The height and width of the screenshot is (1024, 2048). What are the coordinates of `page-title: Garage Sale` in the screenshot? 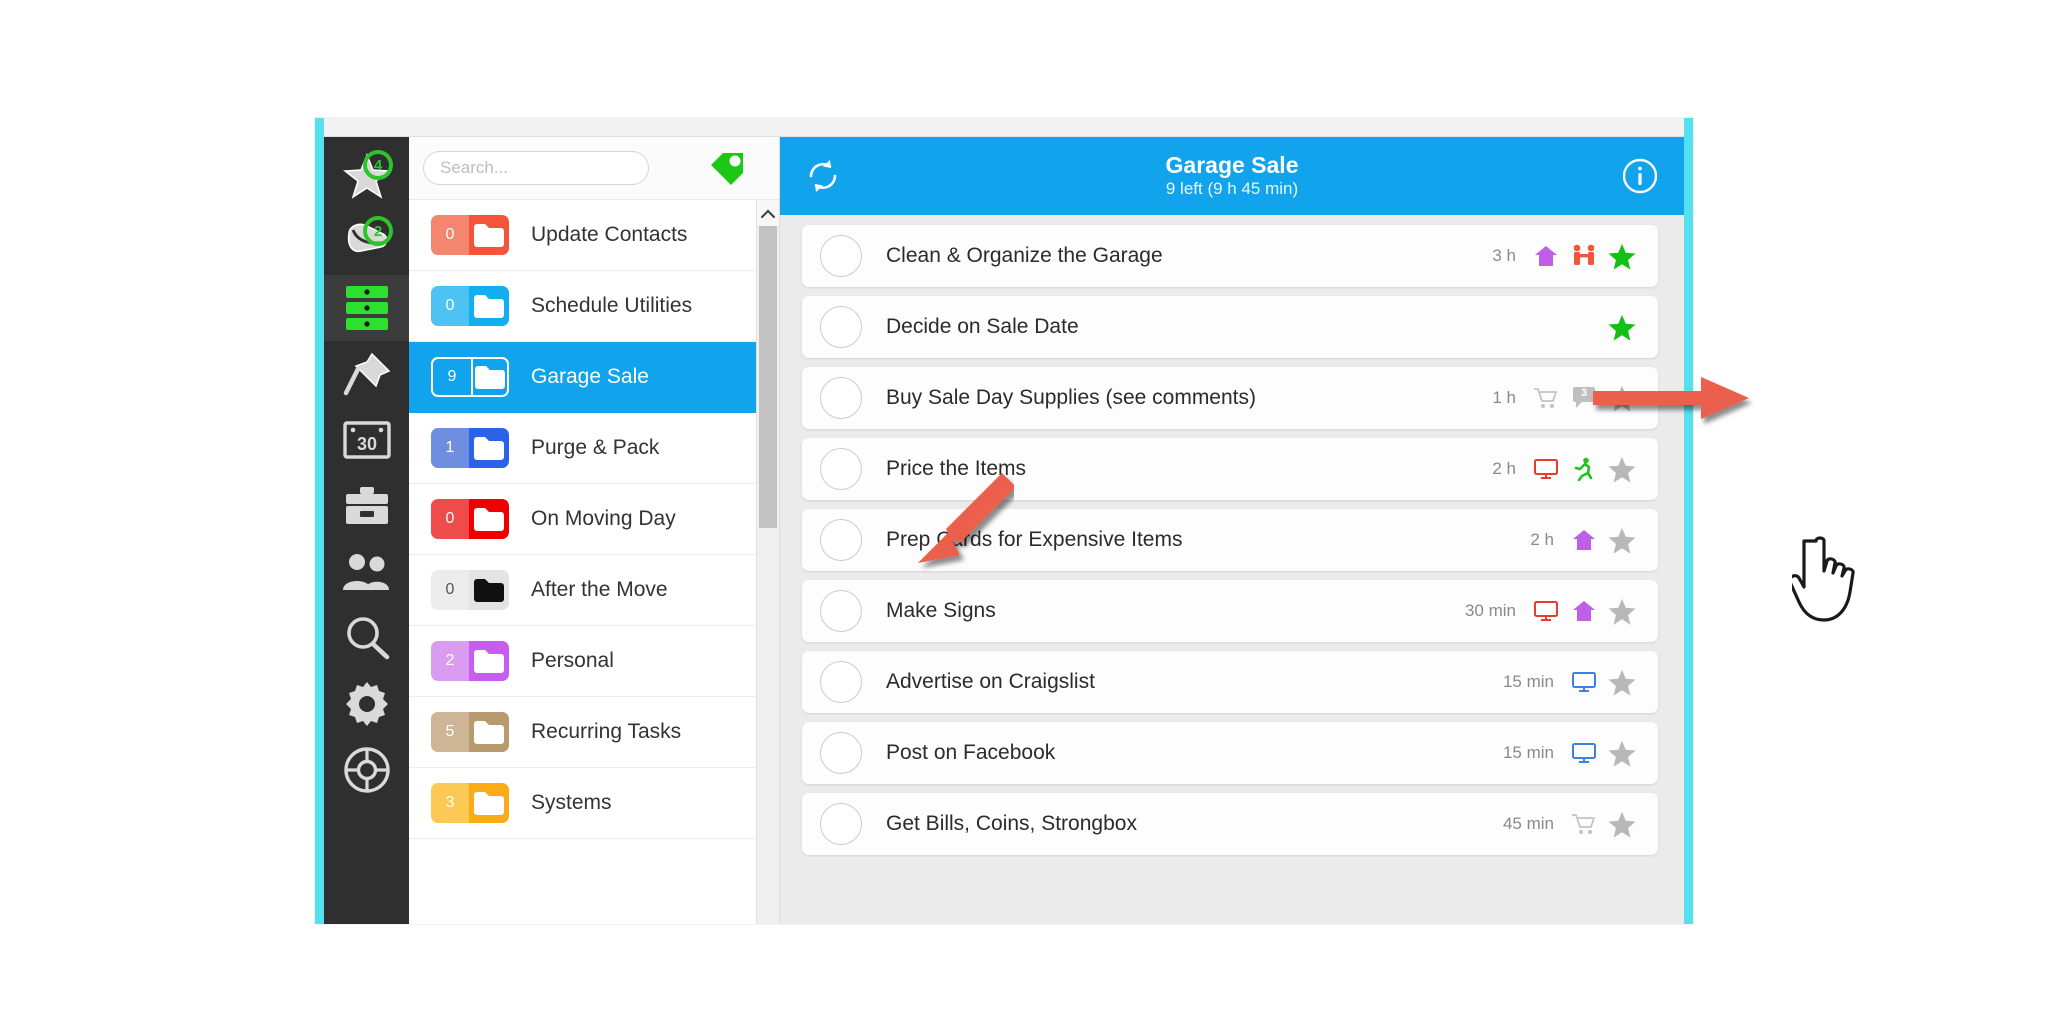 It's located at (1232, 164).